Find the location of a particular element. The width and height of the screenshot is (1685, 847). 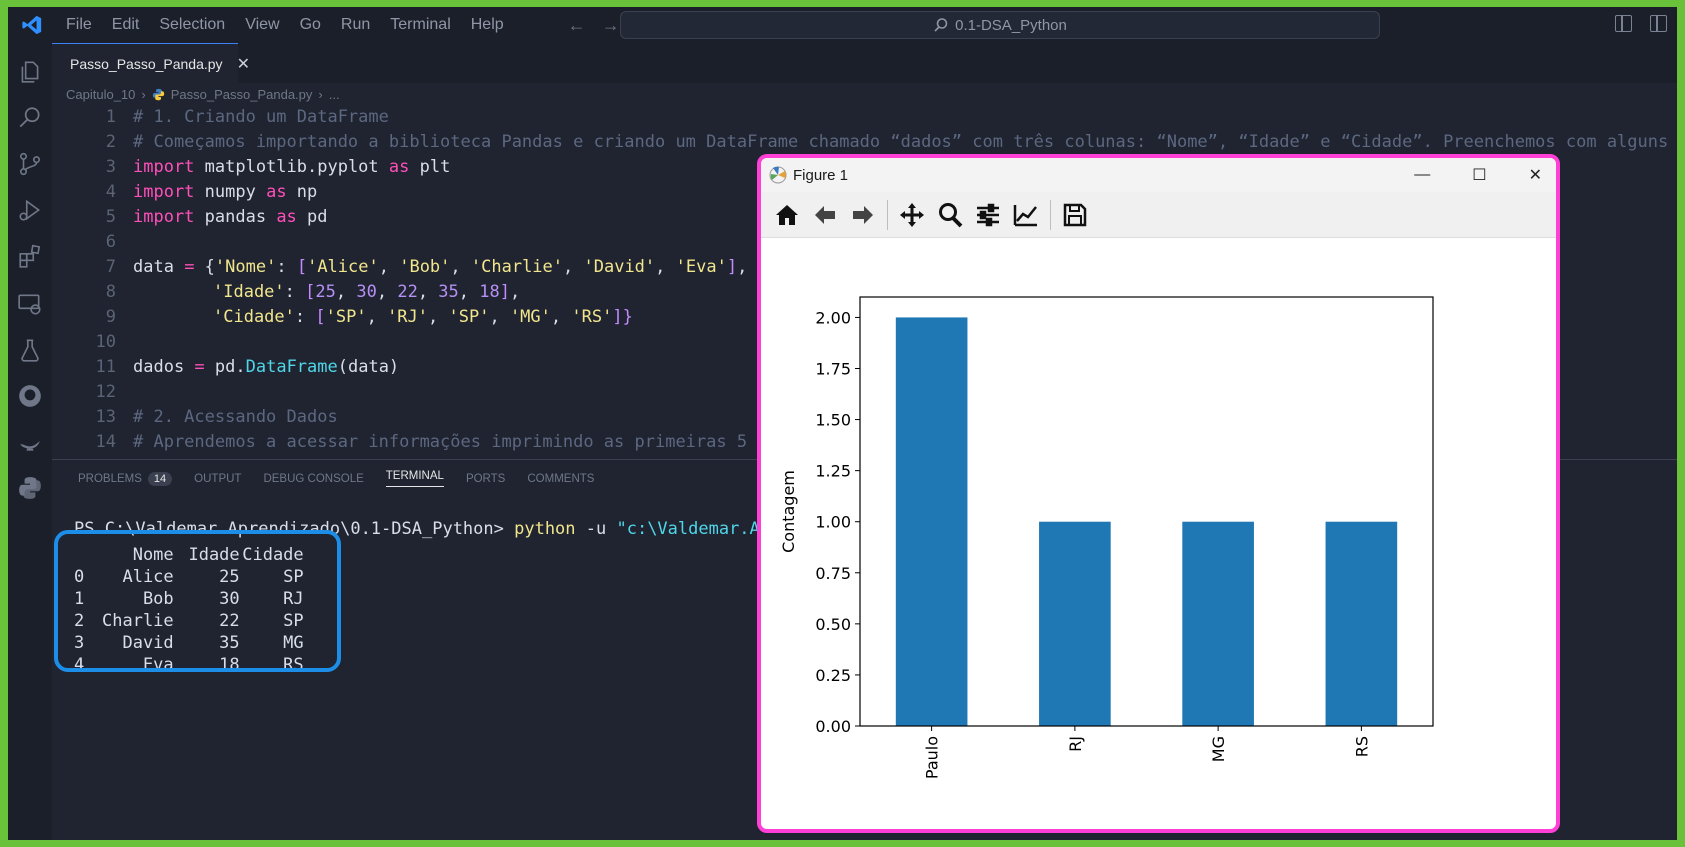

tab-terminal: TERMINAL is located at coordinates (414, 478).